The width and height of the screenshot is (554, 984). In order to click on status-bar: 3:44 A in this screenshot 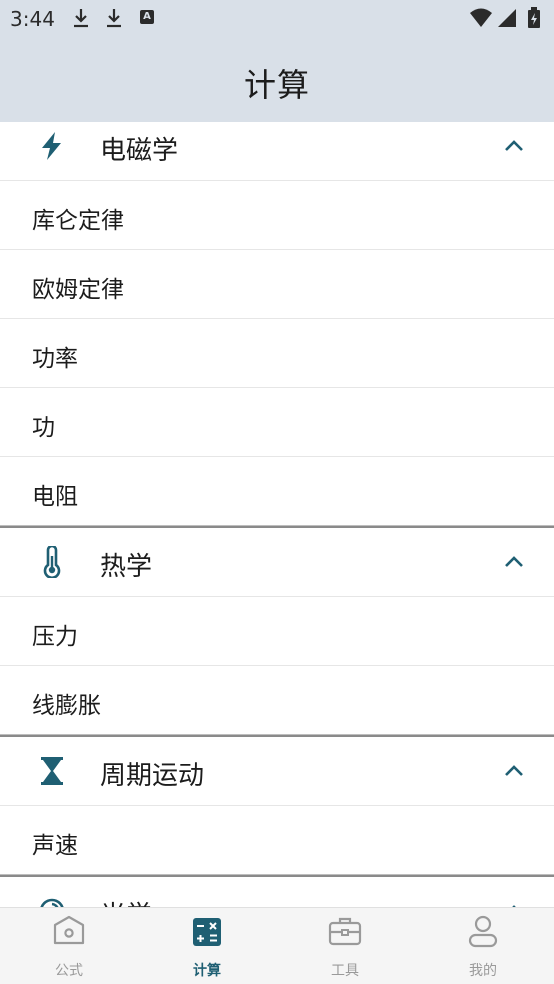, I will do `click(277, 19)`.